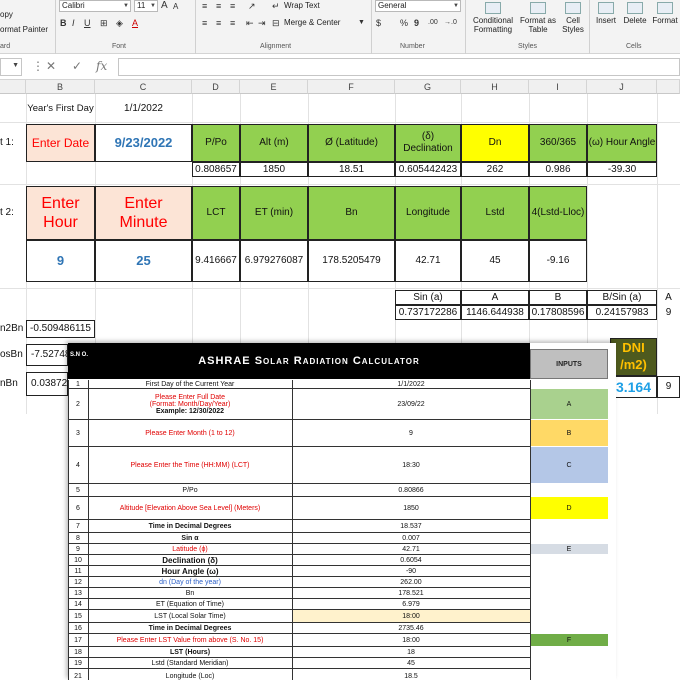  Describe the element at coordinates (416, 23) in the screenshot. I see `comma-button: 9` at that location.